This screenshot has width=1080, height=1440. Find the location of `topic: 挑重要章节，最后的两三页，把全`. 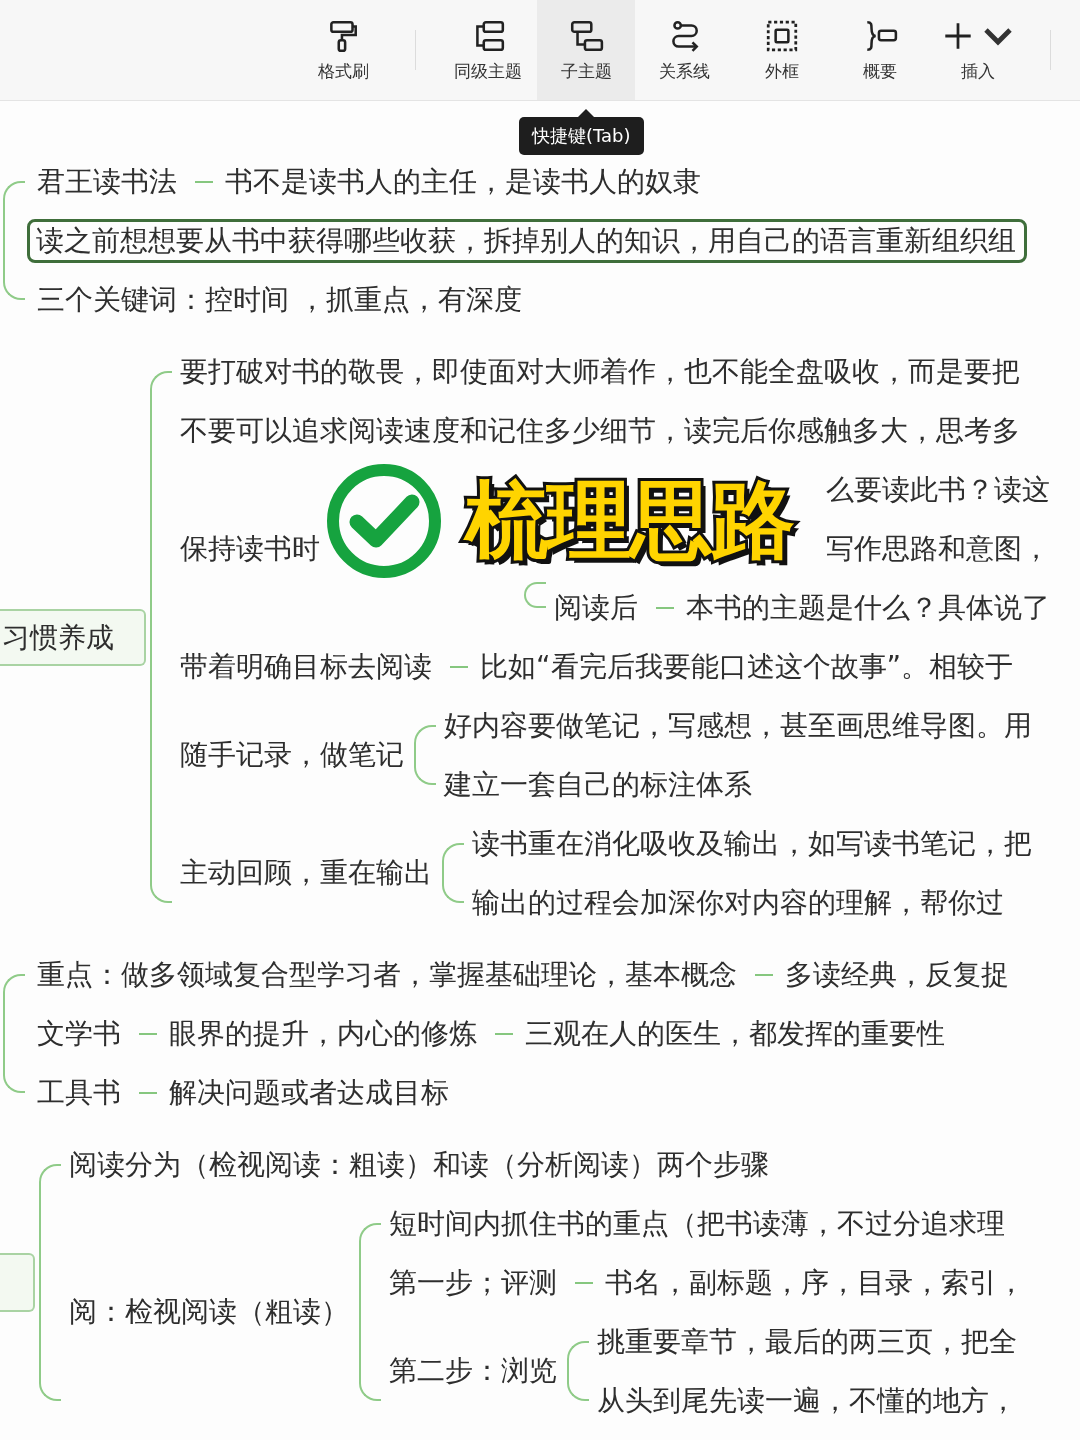

topic: 挑重要章节，最后的两三页，把全 is located at coordinates (807, 1341).